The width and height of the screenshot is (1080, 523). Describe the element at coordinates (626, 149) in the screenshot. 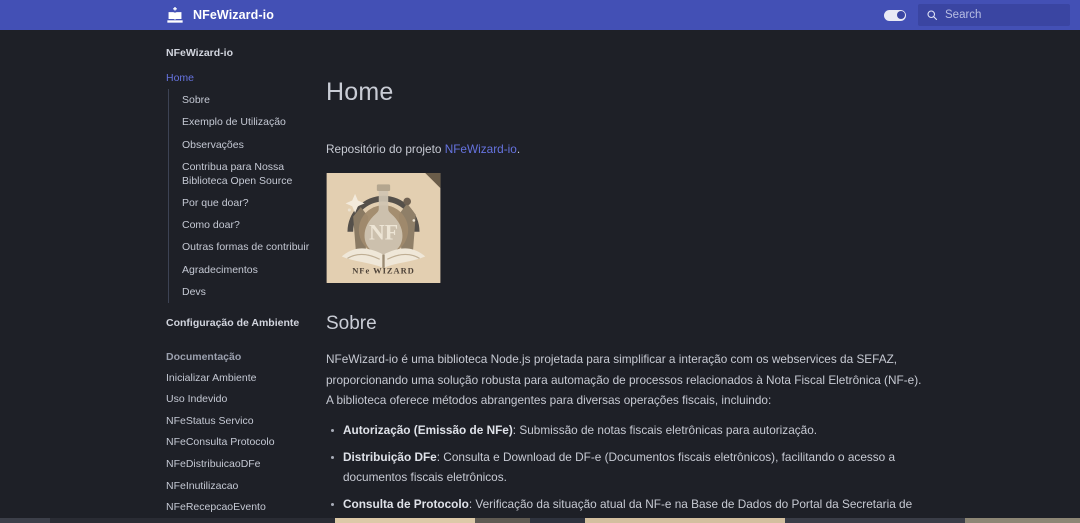

I see `repository-paragraph: Repositório do projeto NFeWizard-io.` at that location.